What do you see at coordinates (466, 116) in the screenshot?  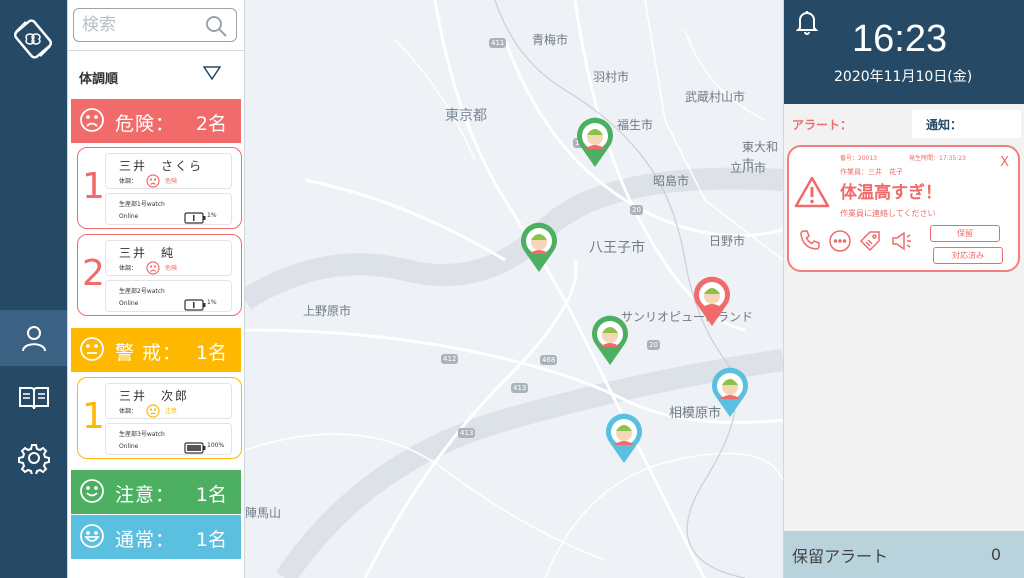 I see `map-label: 東京都` at bounding box center [466, 116].